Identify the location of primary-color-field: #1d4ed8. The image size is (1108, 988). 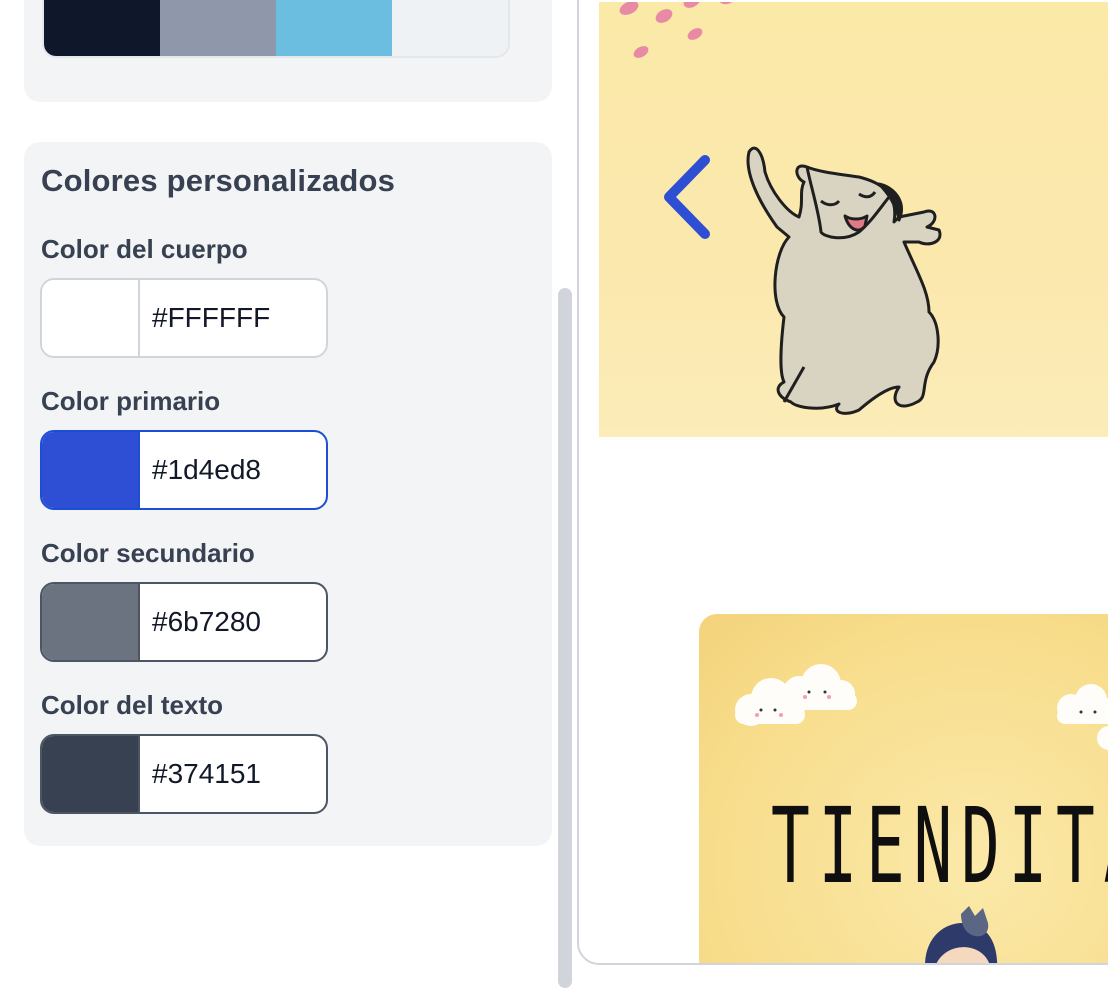
(184, 470).